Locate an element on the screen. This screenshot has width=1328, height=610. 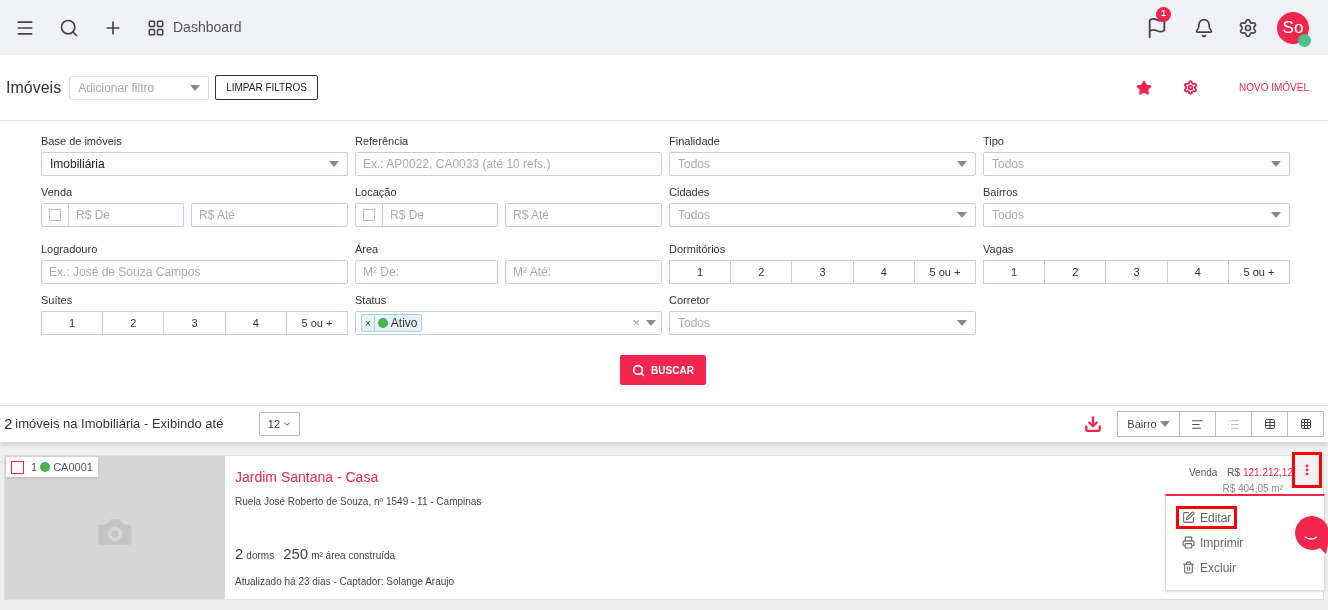
menu-item: Imprimir is located at coordinates (1213, 542).